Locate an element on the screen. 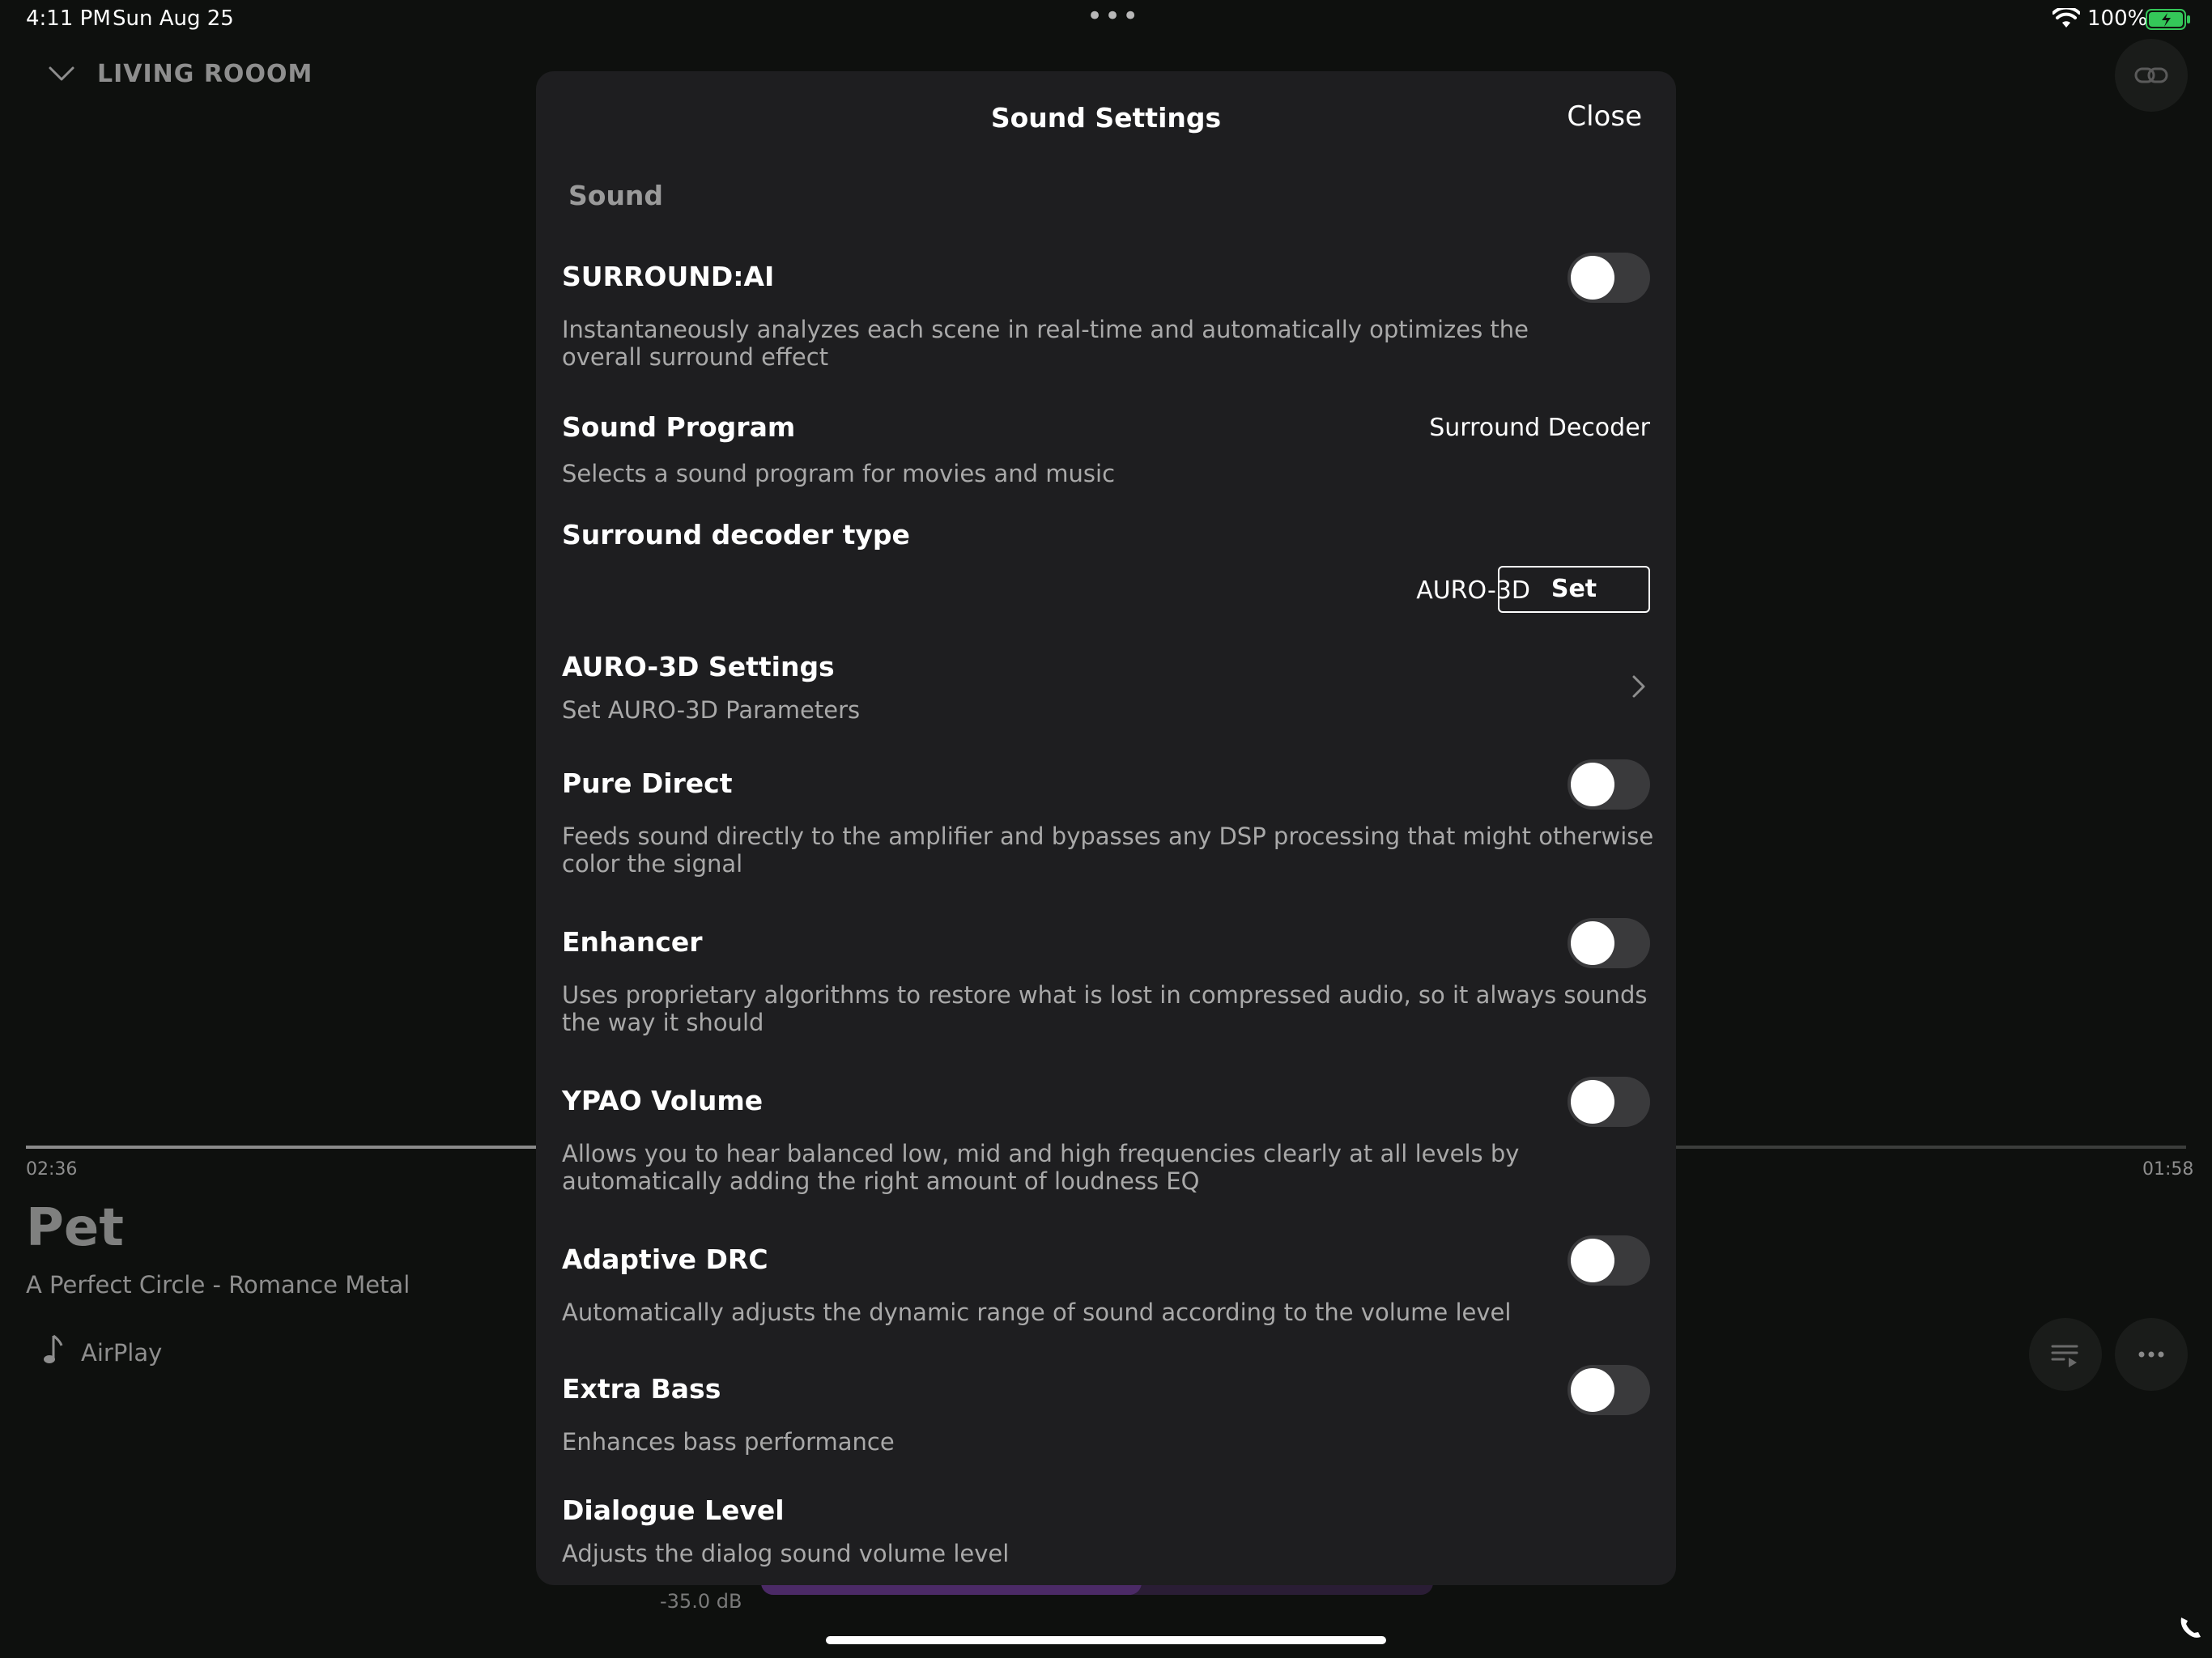  more-button is located at coordinates (2151, 1354).